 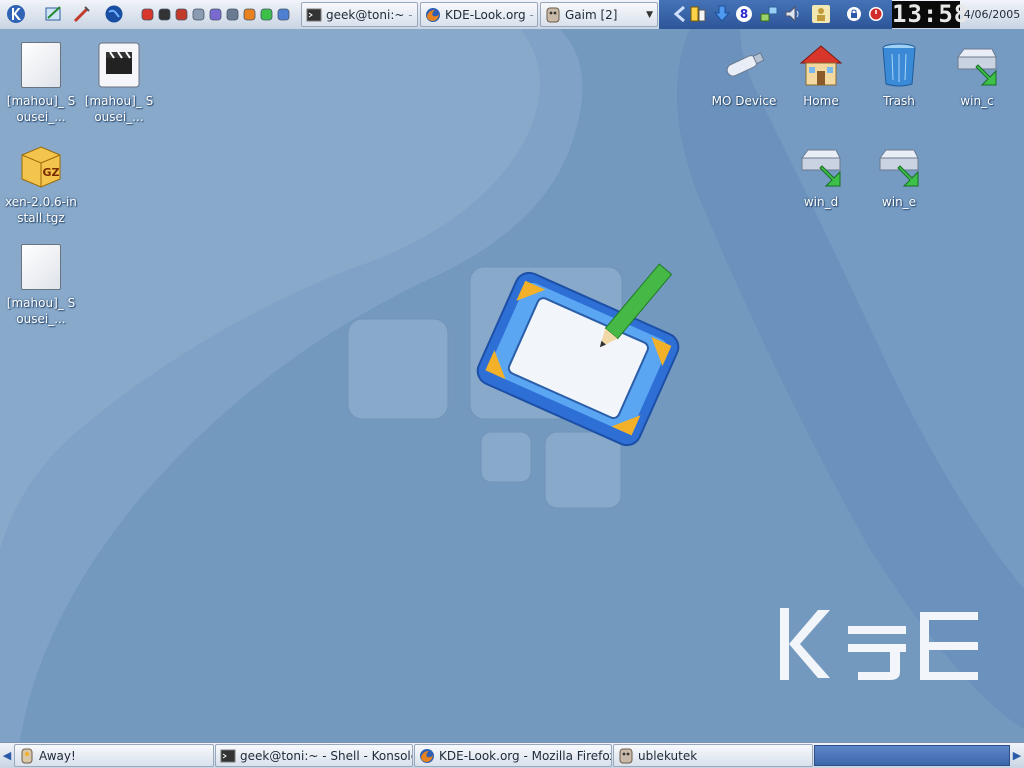 I want to click on task-label: KDE-Look.org, so click(x=485, y=14).